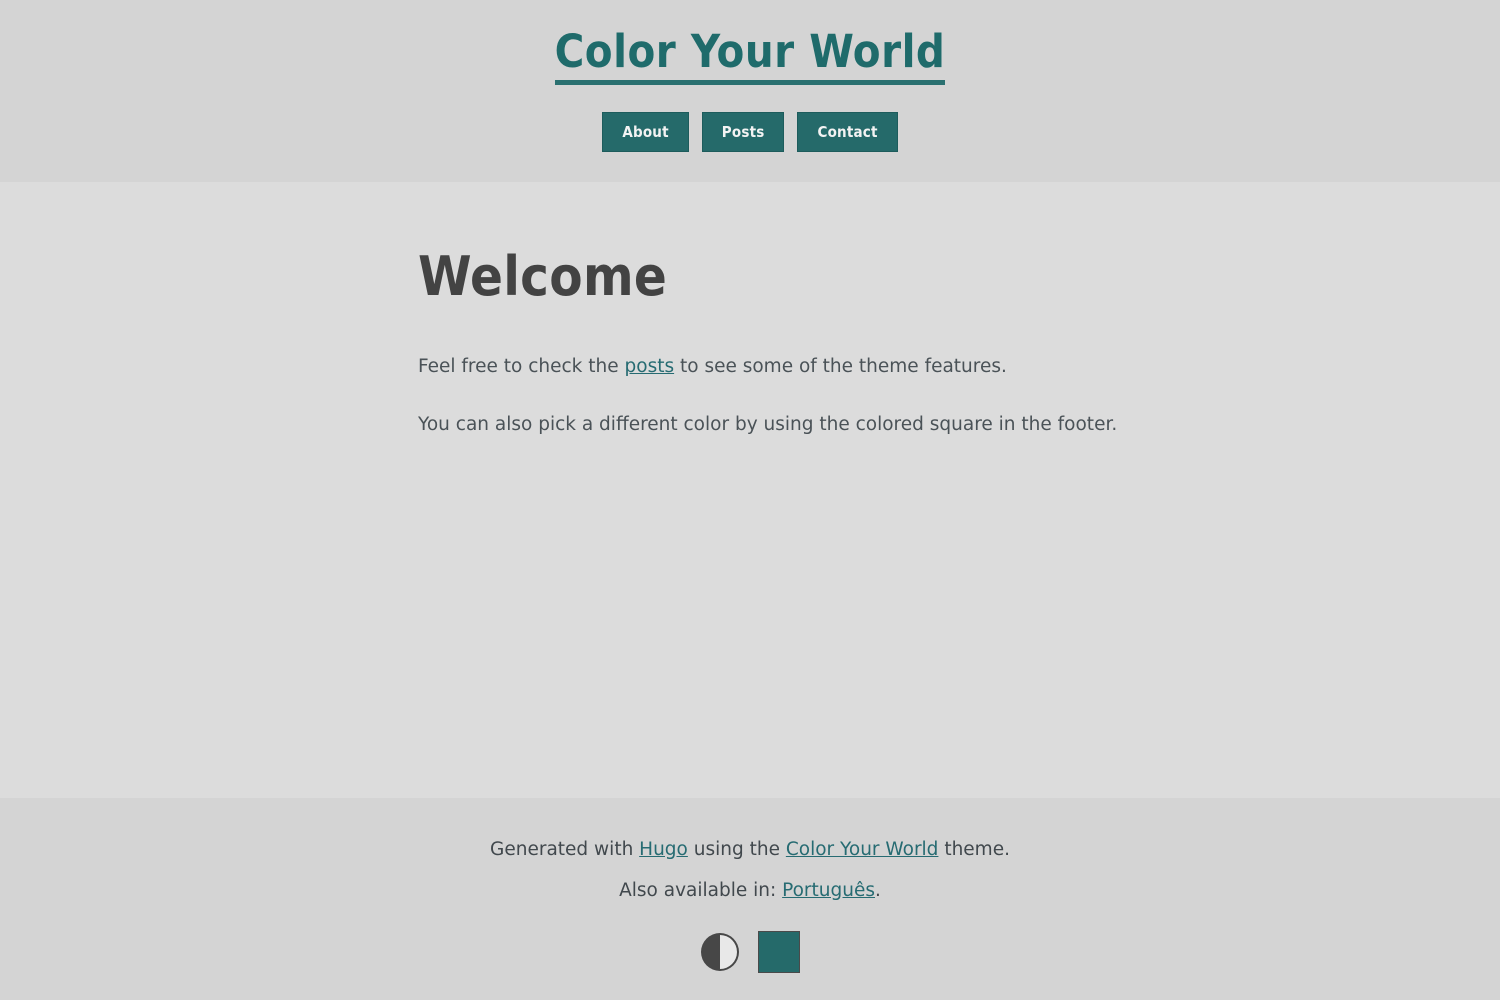 The image size is (1500, 1000). I want to click on main-navigation: About Posts Contact, so click(750, 132).